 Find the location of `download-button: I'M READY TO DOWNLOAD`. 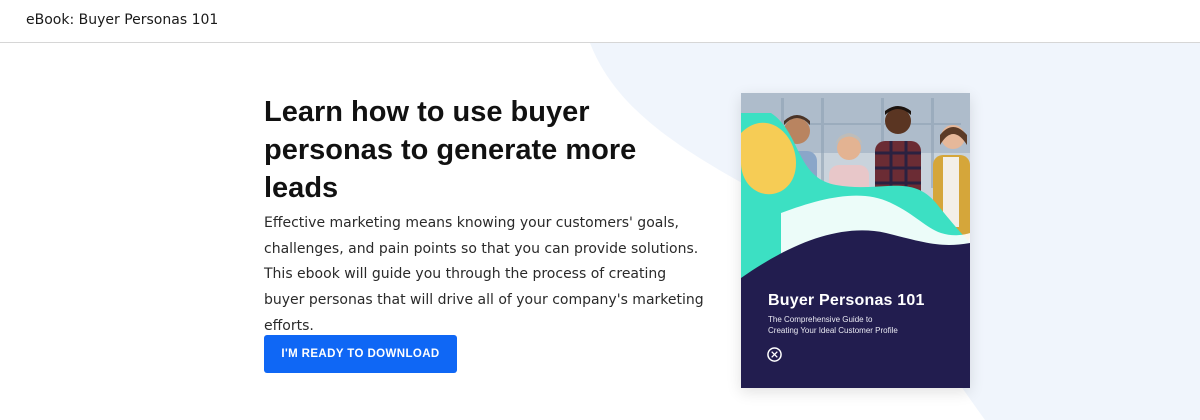

download-button: I'M READY TO DOWNLOAD is located at coordinates (360, 354).